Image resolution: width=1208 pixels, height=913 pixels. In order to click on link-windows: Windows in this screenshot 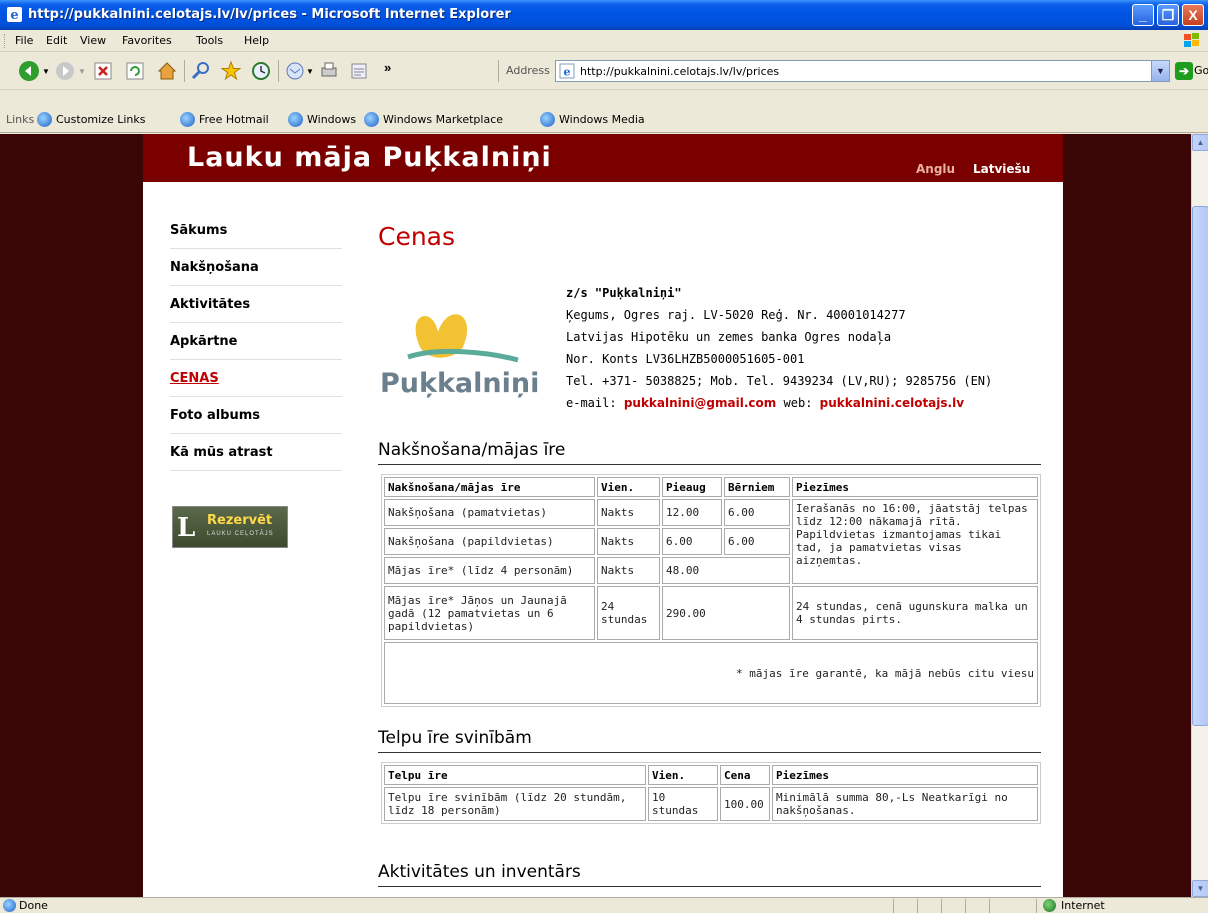, I will do `click(331, 119)`.